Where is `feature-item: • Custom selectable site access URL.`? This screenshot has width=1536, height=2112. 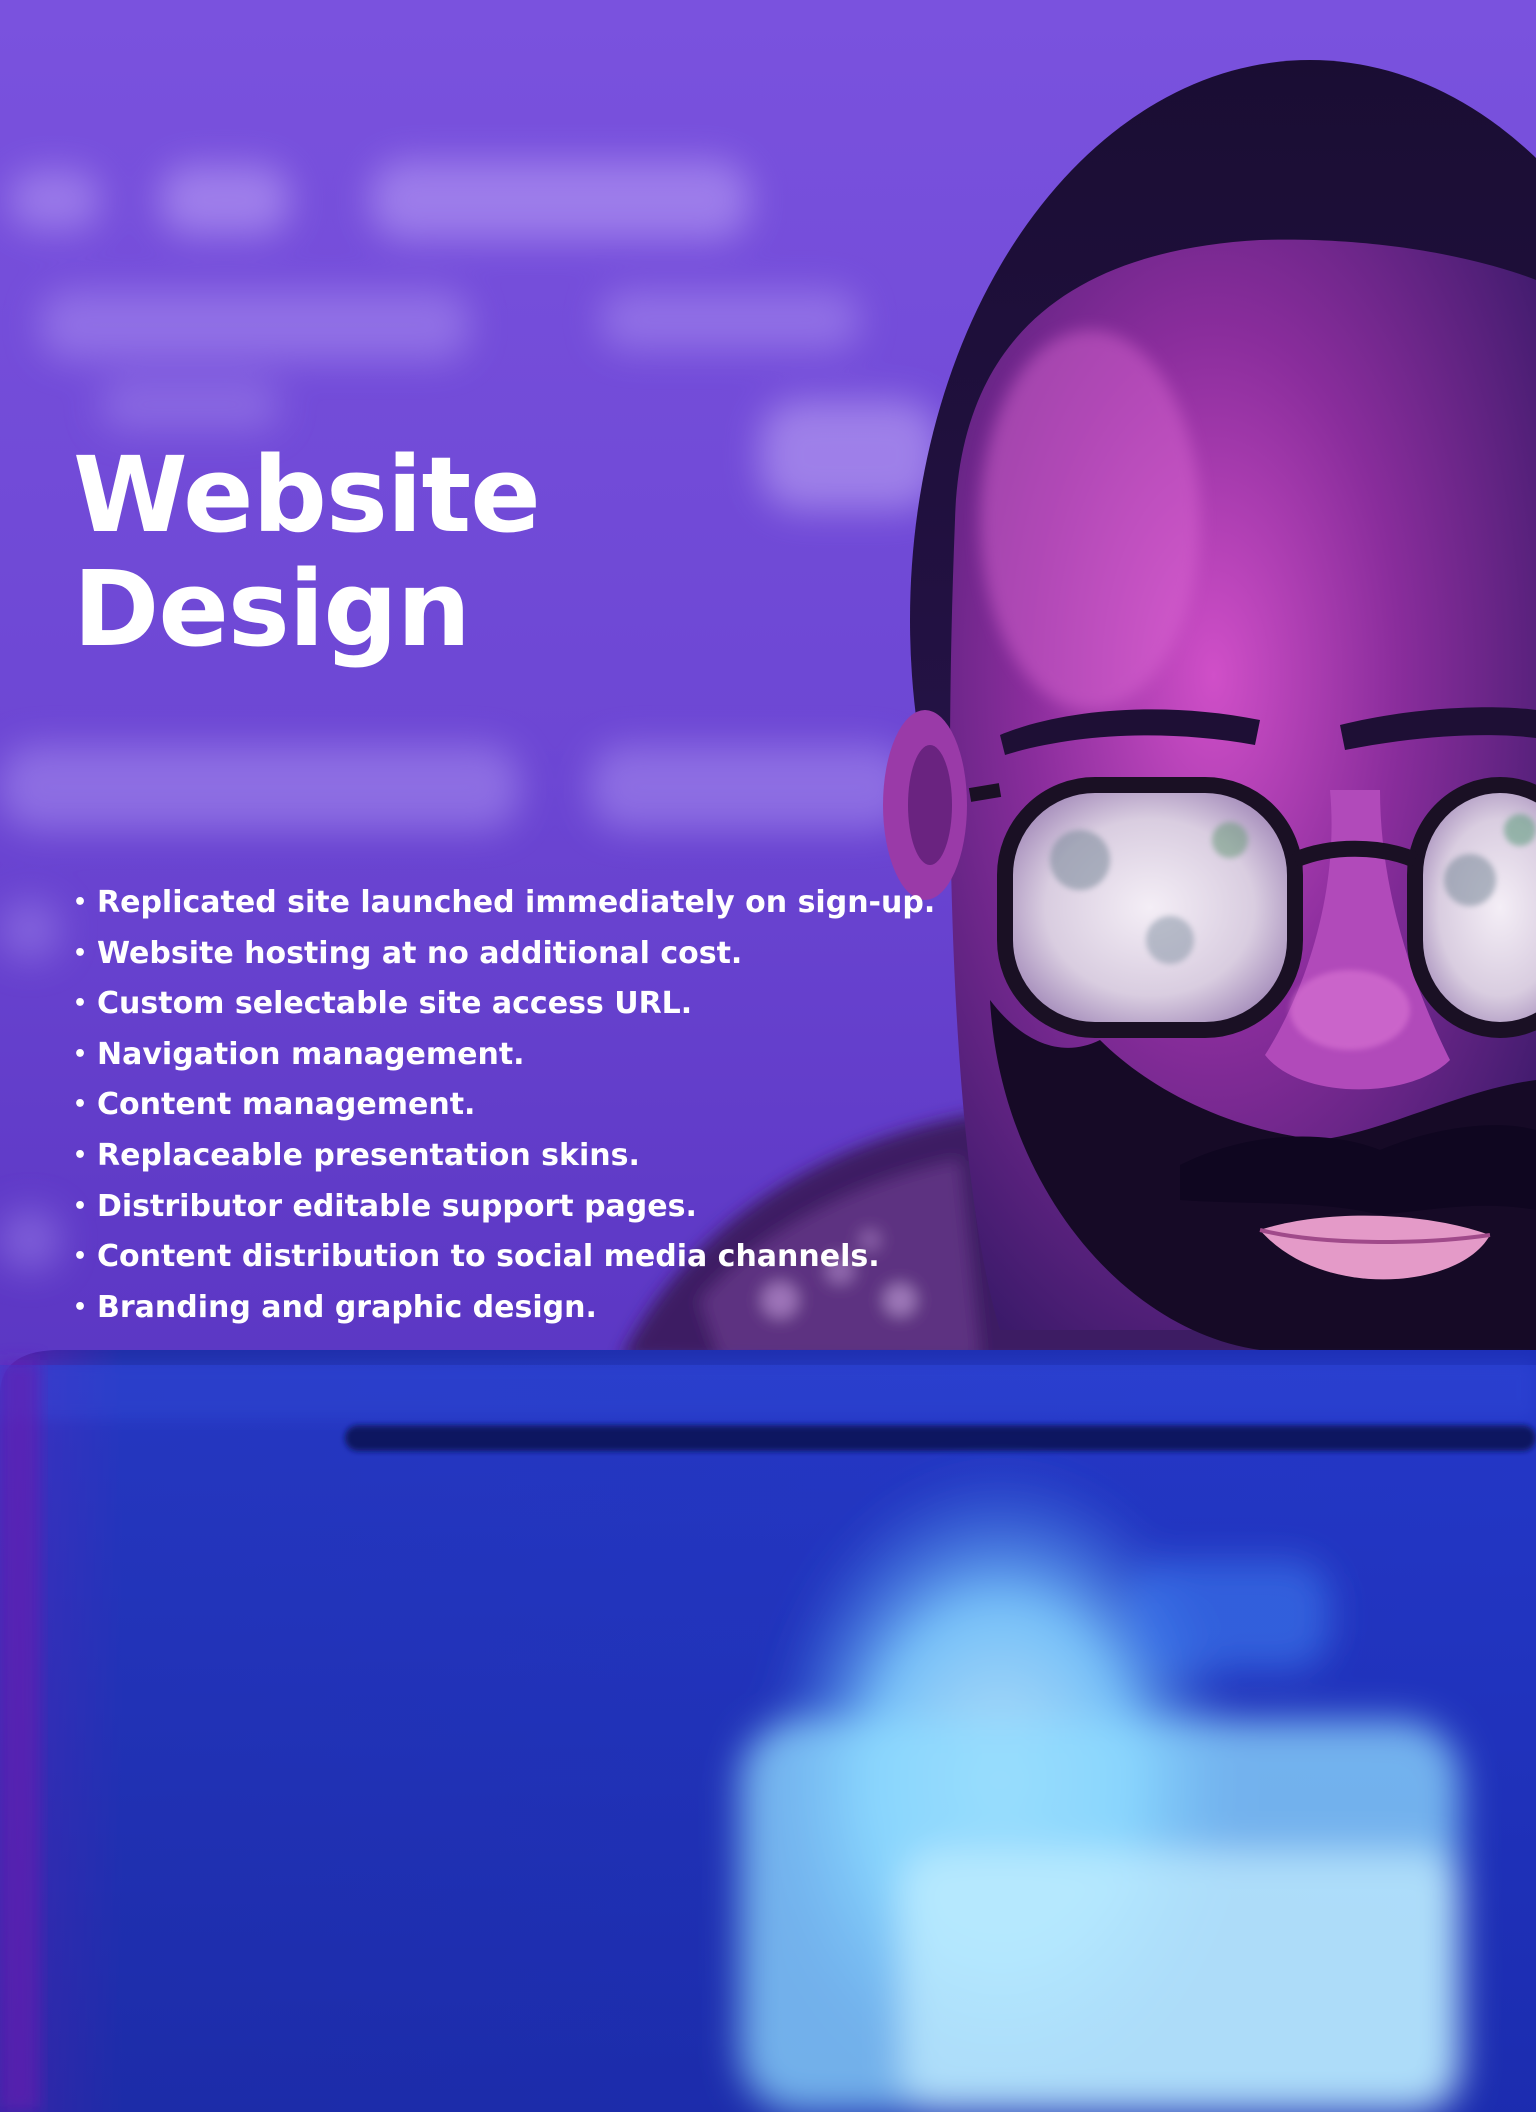 feature-item: • Custom selectable site access URL. is located at coordinates (504, 1004).